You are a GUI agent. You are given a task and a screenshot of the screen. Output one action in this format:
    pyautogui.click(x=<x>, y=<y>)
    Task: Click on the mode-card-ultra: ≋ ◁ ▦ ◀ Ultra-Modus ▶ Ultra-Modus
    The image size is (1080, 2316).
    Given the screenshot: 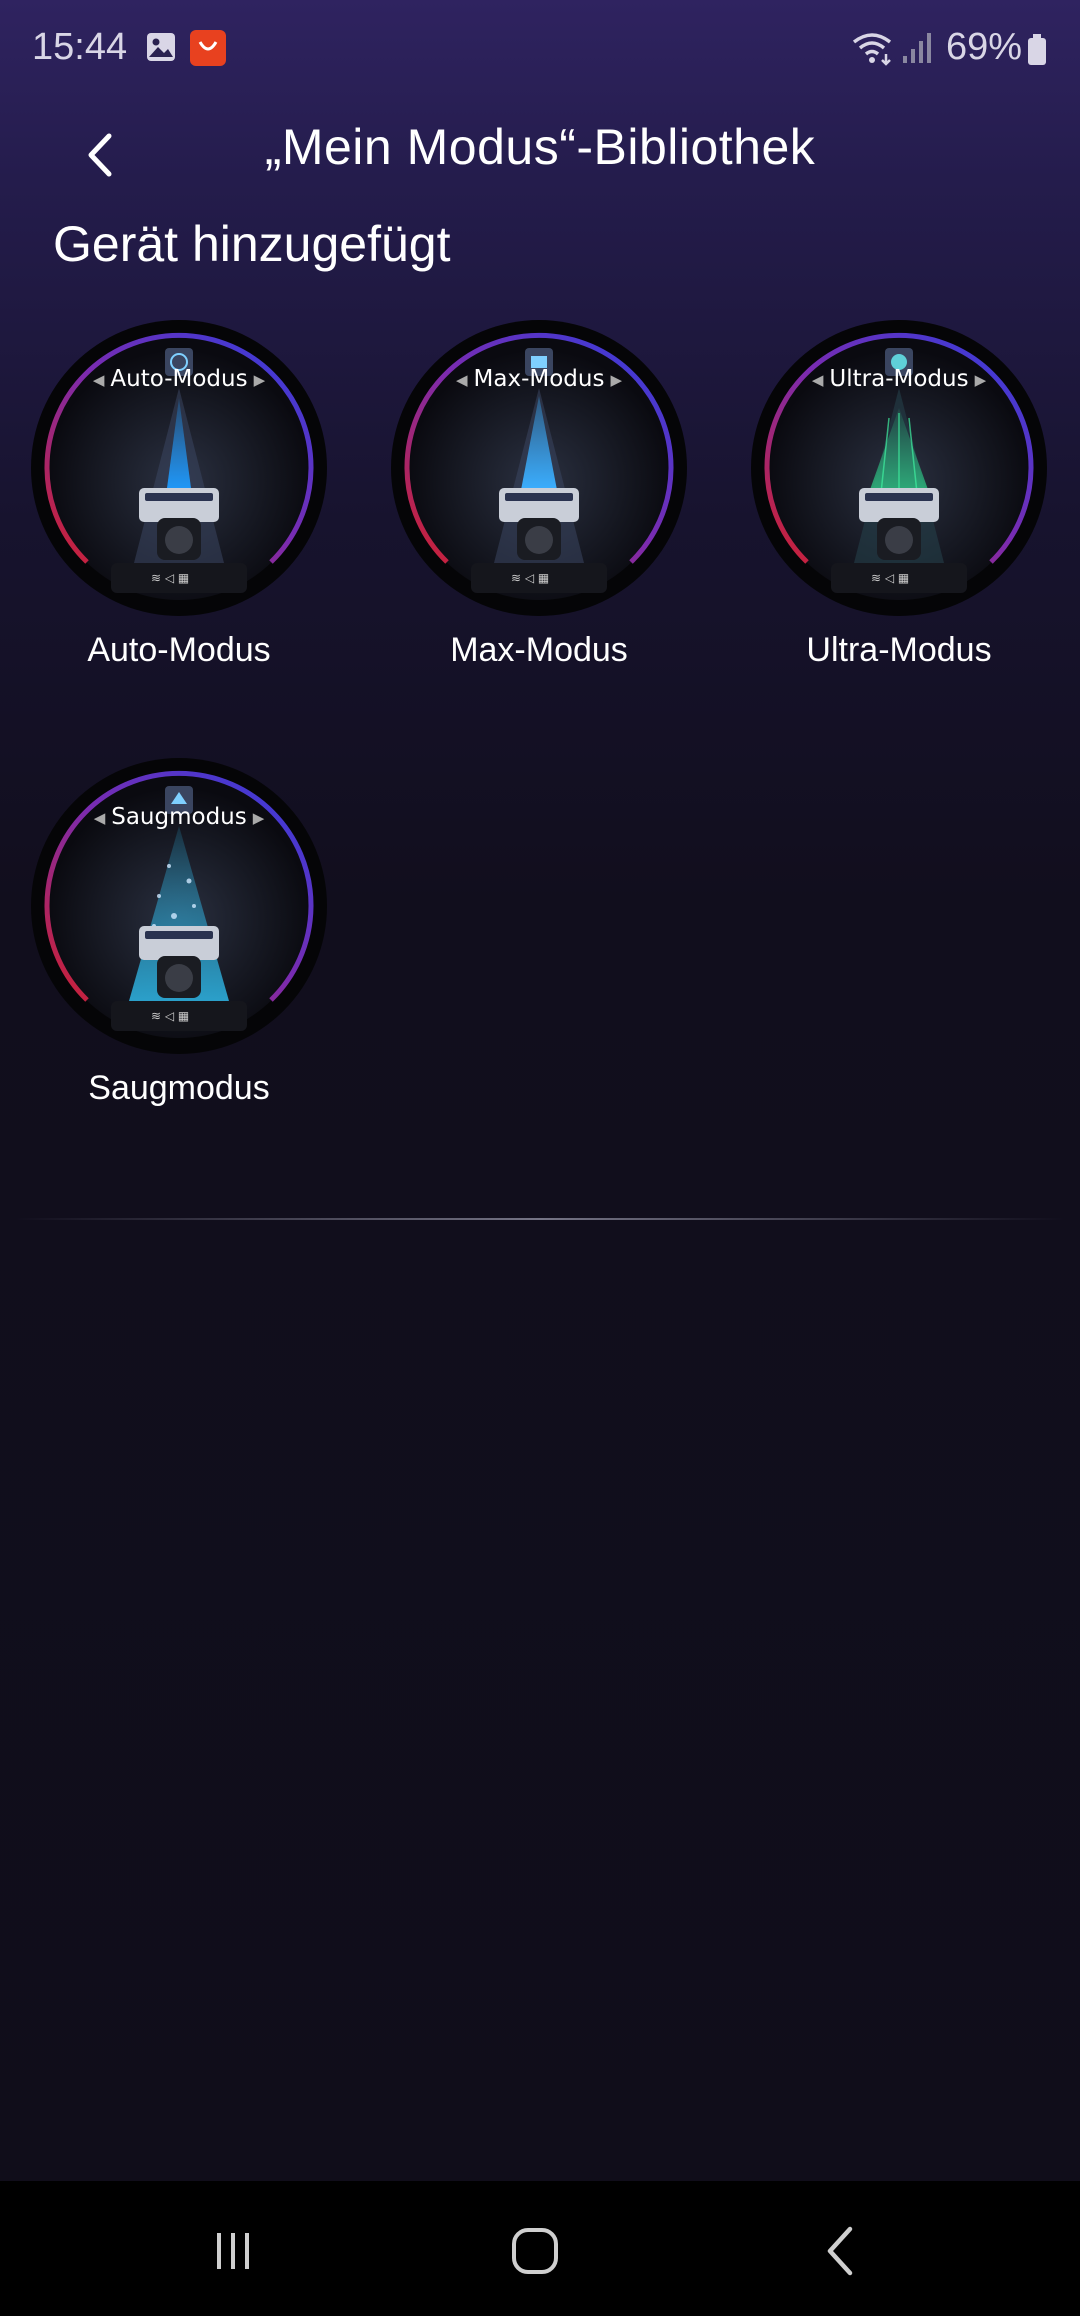 What is the action you would take?
    pyautogui.click(x=899, y=508)
    